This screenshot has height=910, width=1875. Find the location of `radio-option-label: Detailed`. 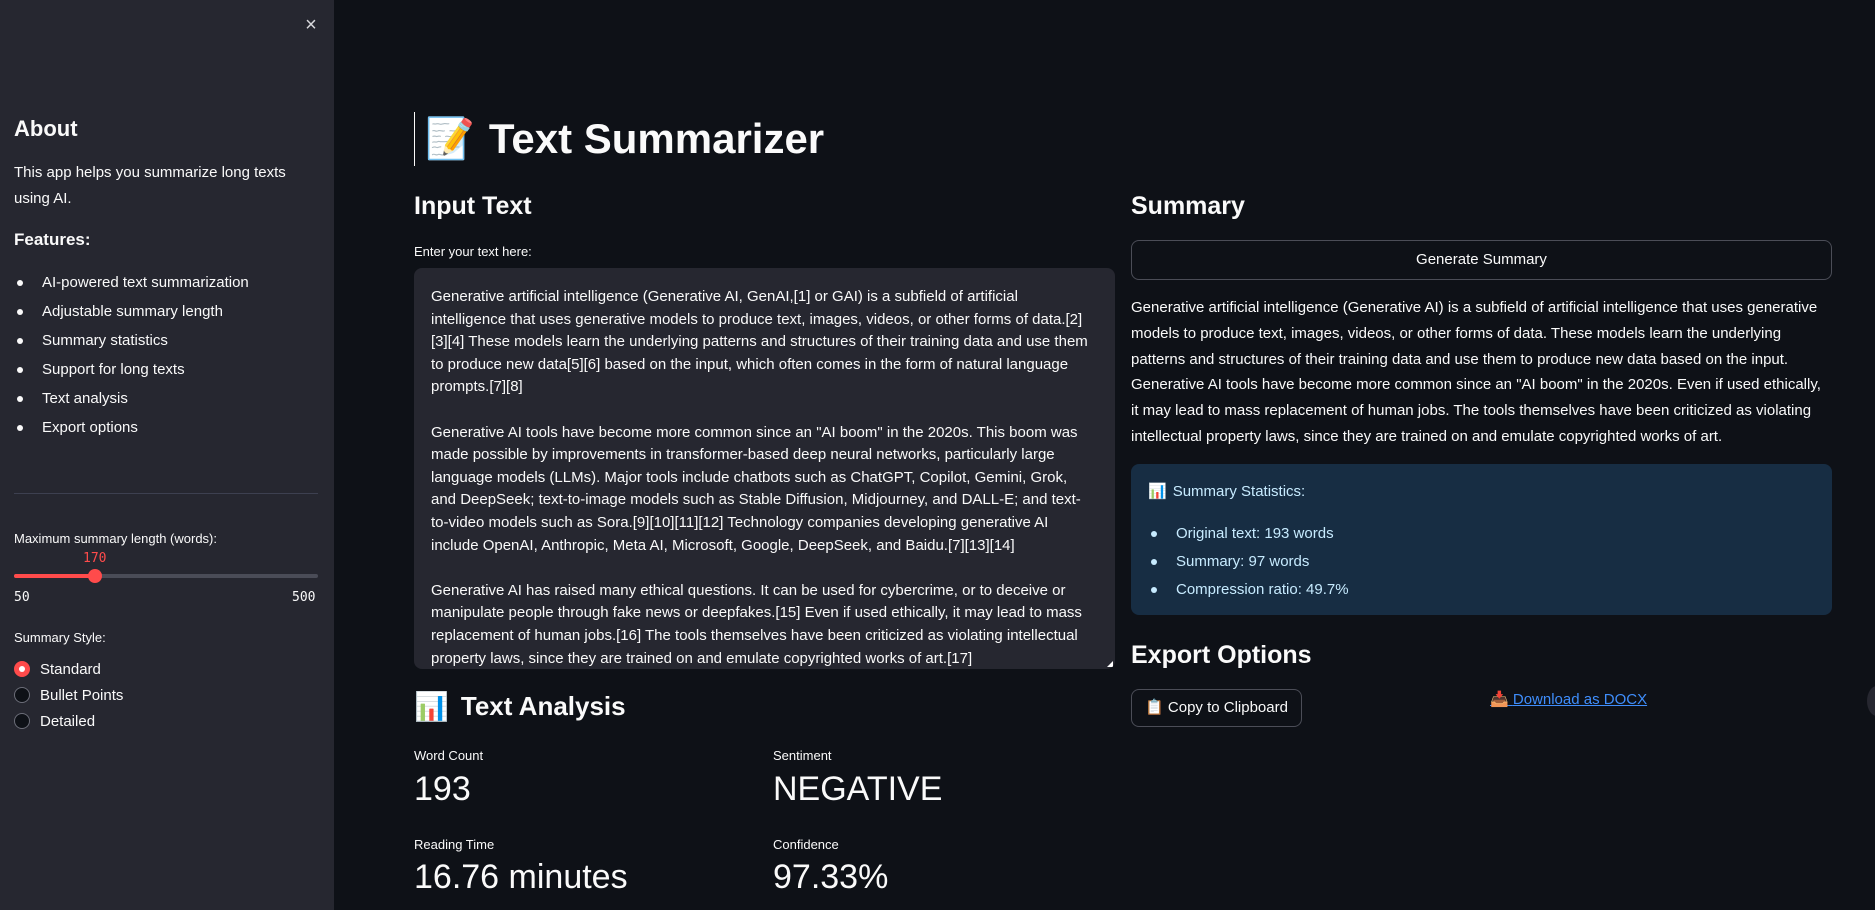

radio-option-label: Detailed is located at coordinates (68, 721).